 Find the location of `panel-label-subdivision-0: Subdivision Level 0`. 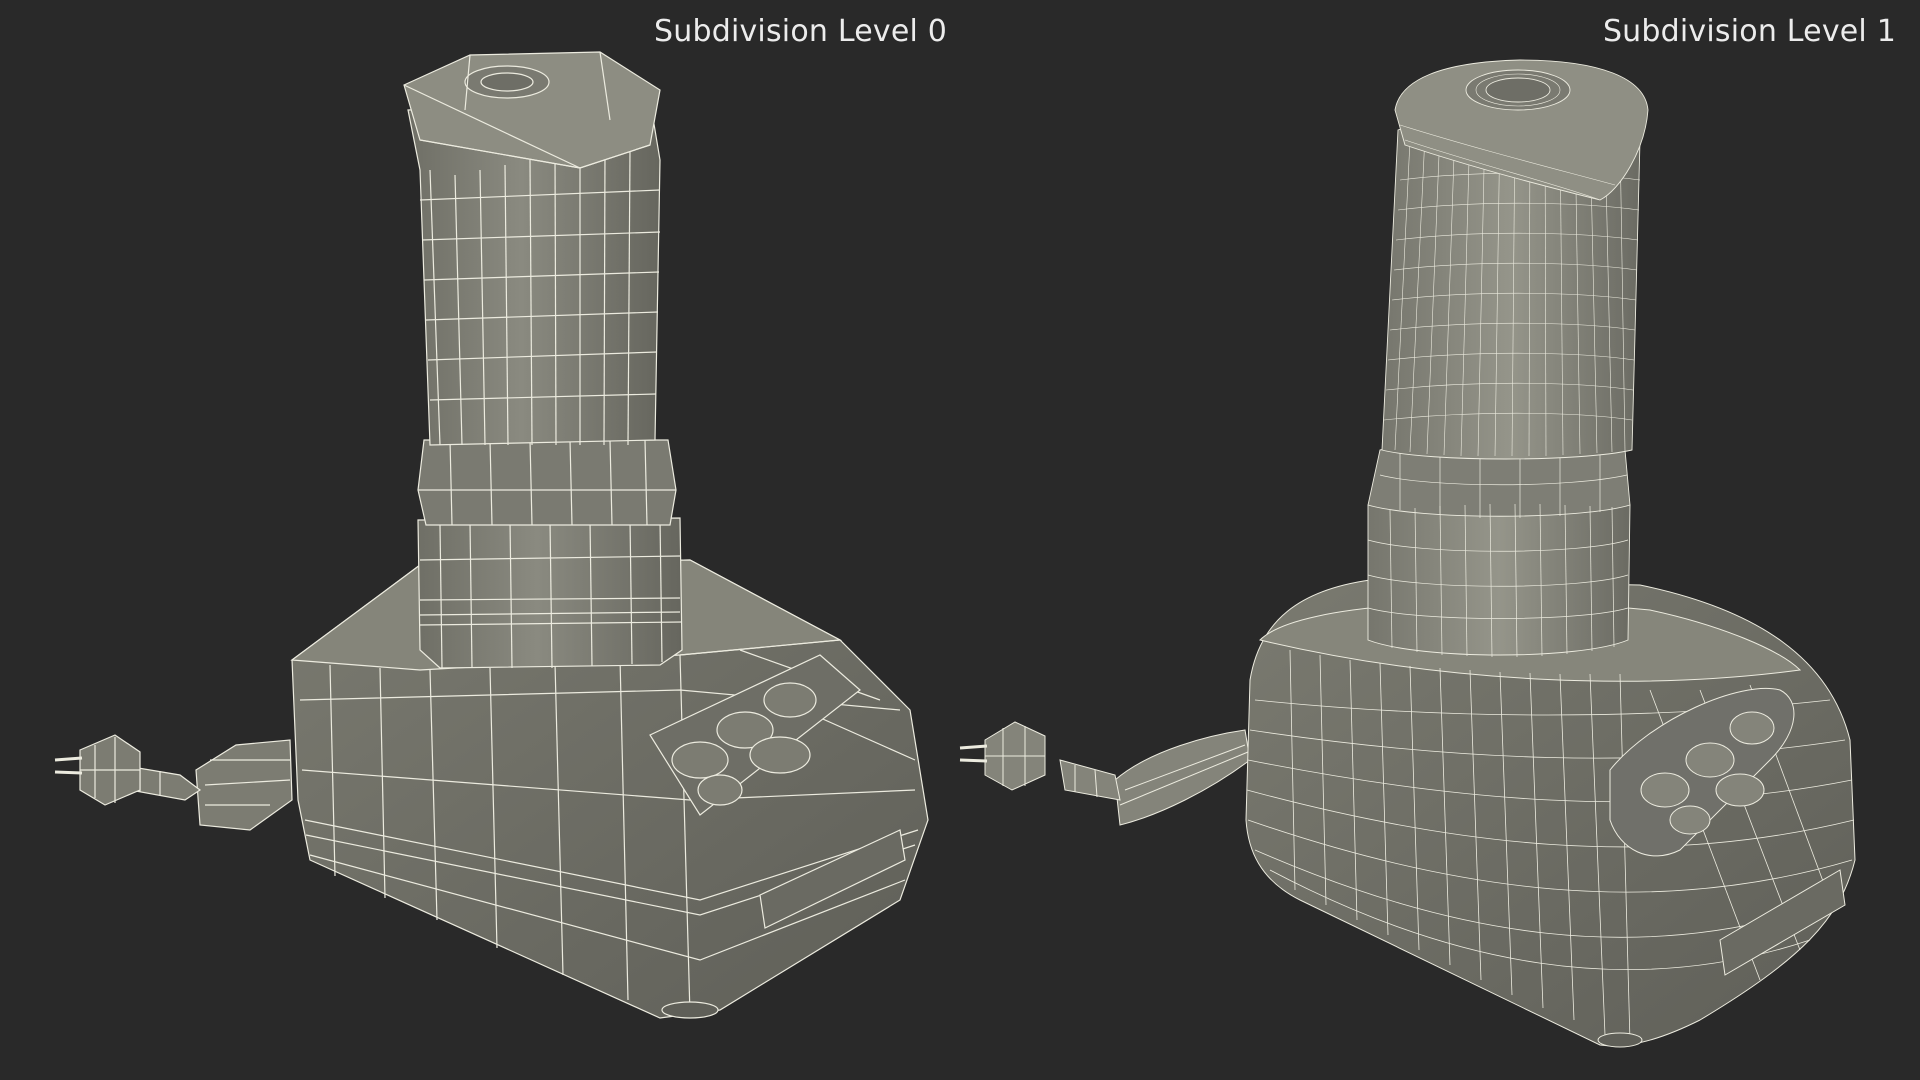

panel-label-subdivision-0: Subdivision Level 0 is located at coordinates (801, 31).